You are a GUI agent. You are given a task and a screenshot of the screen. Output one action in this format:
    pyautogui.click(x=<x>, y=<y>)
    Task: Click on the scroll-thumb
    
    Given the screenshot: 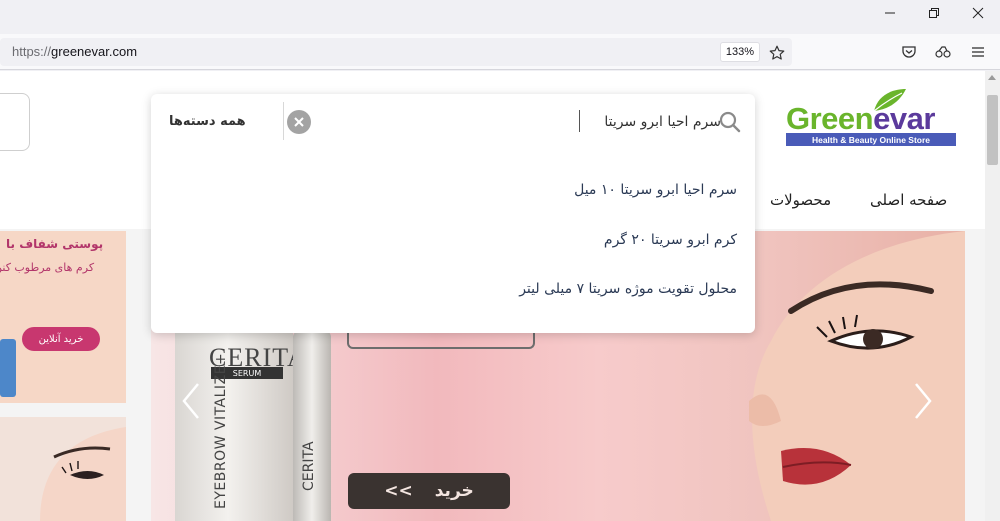 What is the action you would take?
    pyautogui.click(x=992, y=130)
    